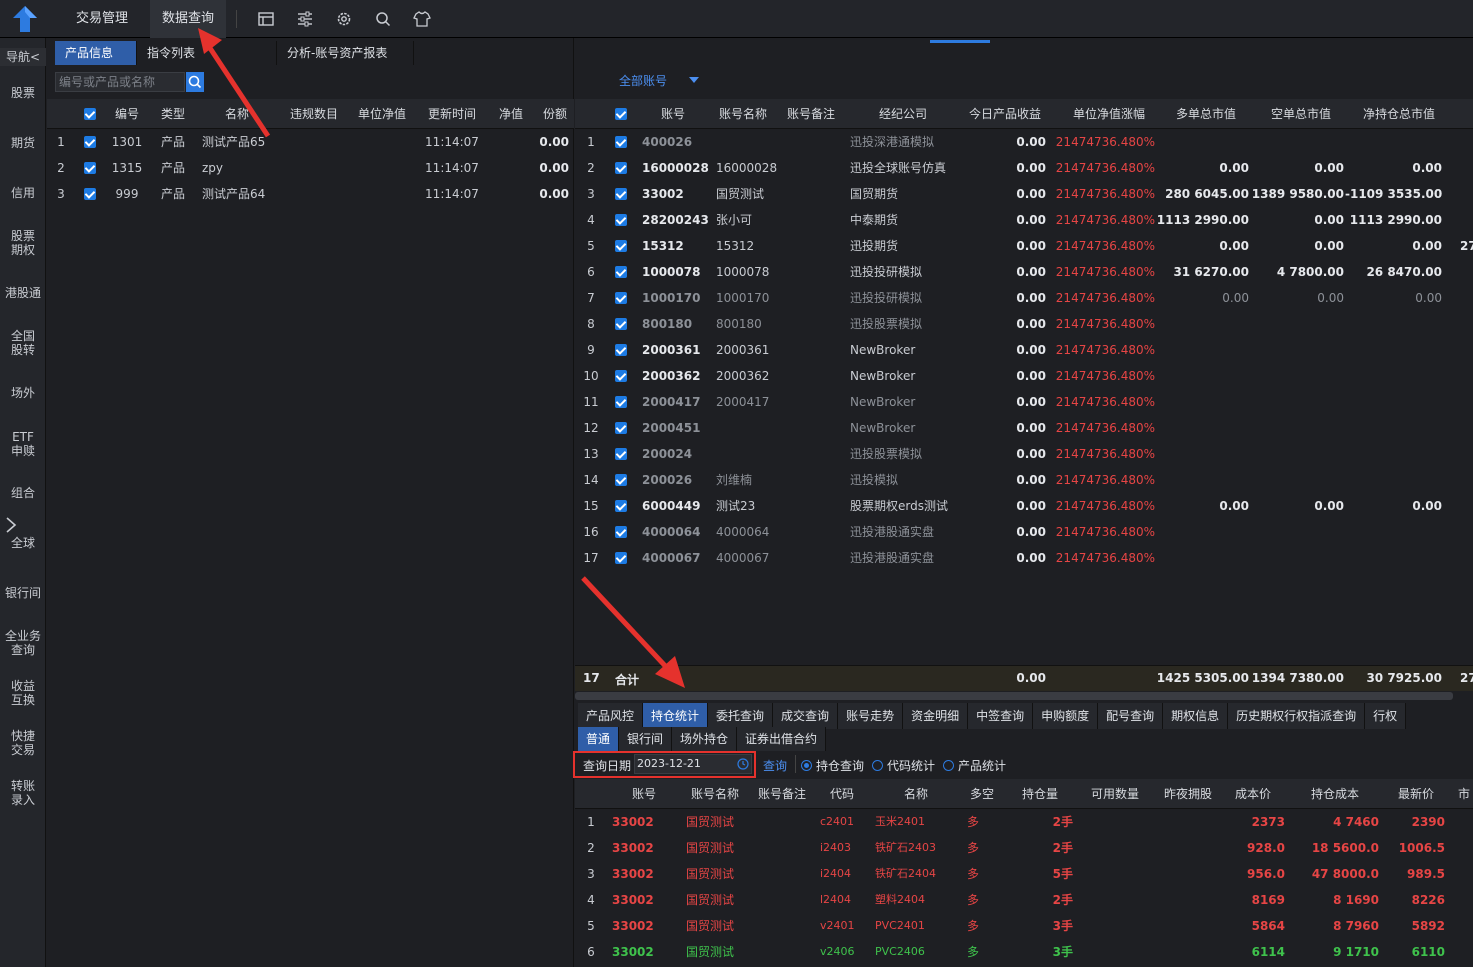 Image resolution: width=1473 pixels, height=967 pixels. Describe the element at coordinates (23, 293) in the screenshot. I see `sidebar-item: 港股通` at that location.